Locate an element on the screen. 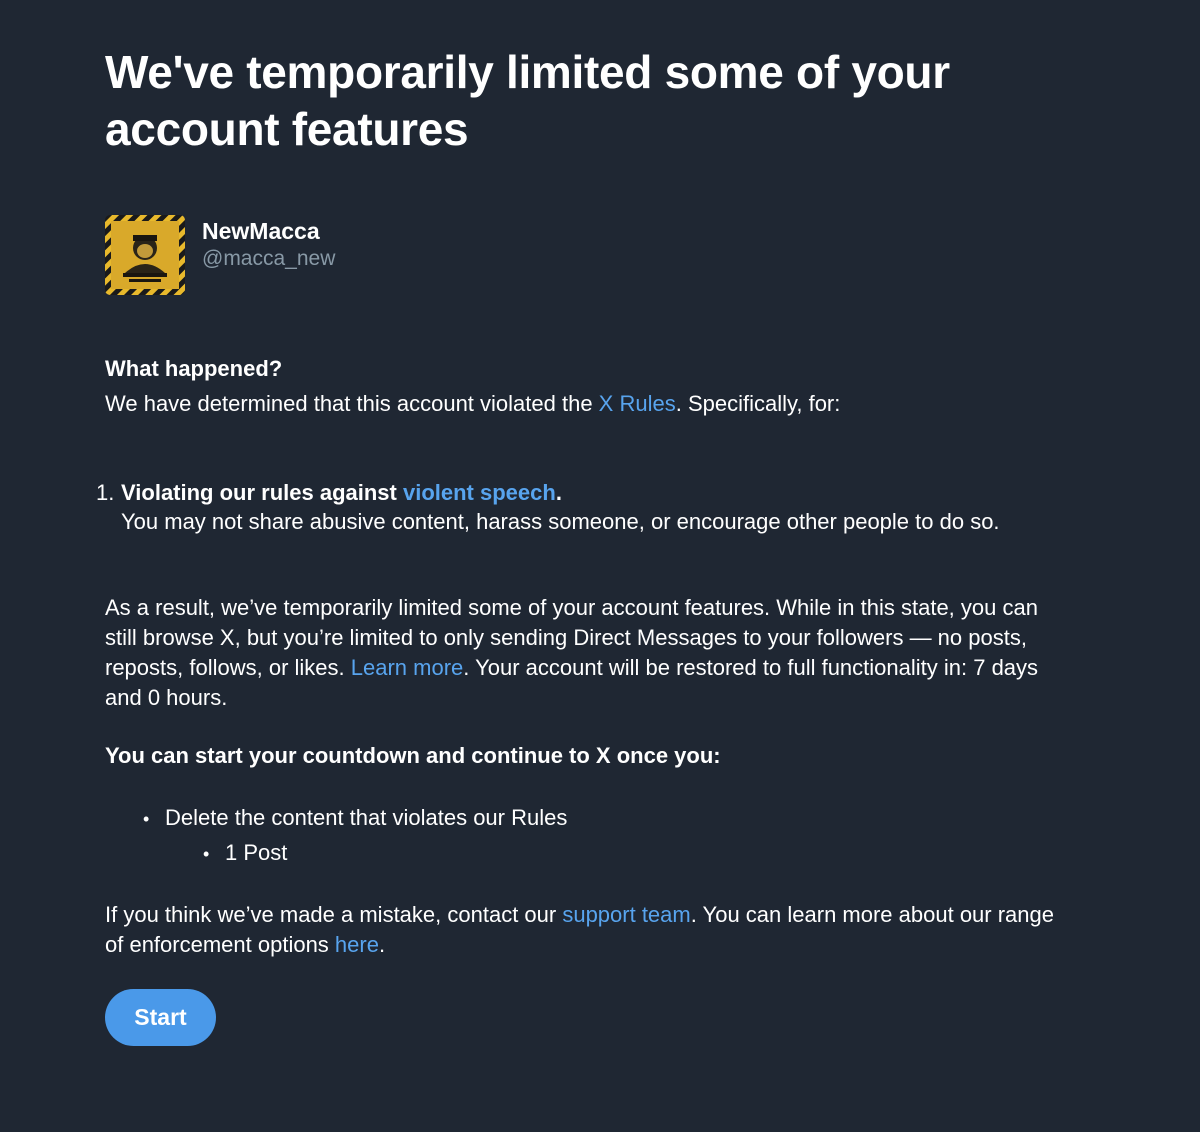 Image resolution: width=1200 pixels, height=1132 pixels. requirement-sub-label: 1 Post is located at coordinates (256, 852).